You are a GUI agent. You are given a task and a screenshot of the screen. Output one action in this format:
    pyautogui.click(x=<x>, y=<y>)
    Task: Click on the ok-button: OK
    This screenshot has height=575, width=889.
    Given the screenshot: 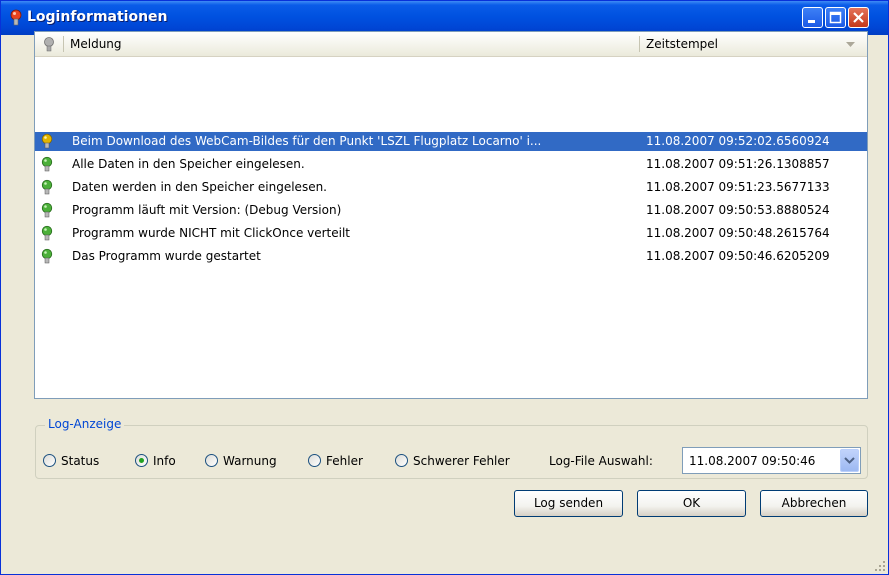 What is the action you would take?
    pyautogui.click(x=691, y=503)
    